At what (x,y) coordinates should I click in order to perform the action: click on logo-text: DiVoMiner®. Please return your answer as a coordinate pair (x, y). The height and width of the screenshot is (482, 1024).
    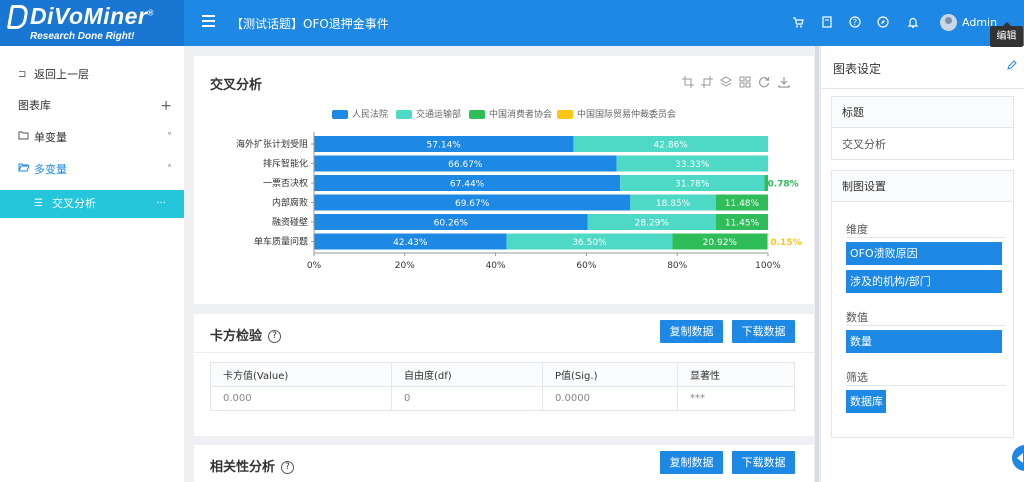
    Looking at the image, I should click on (92, 16).